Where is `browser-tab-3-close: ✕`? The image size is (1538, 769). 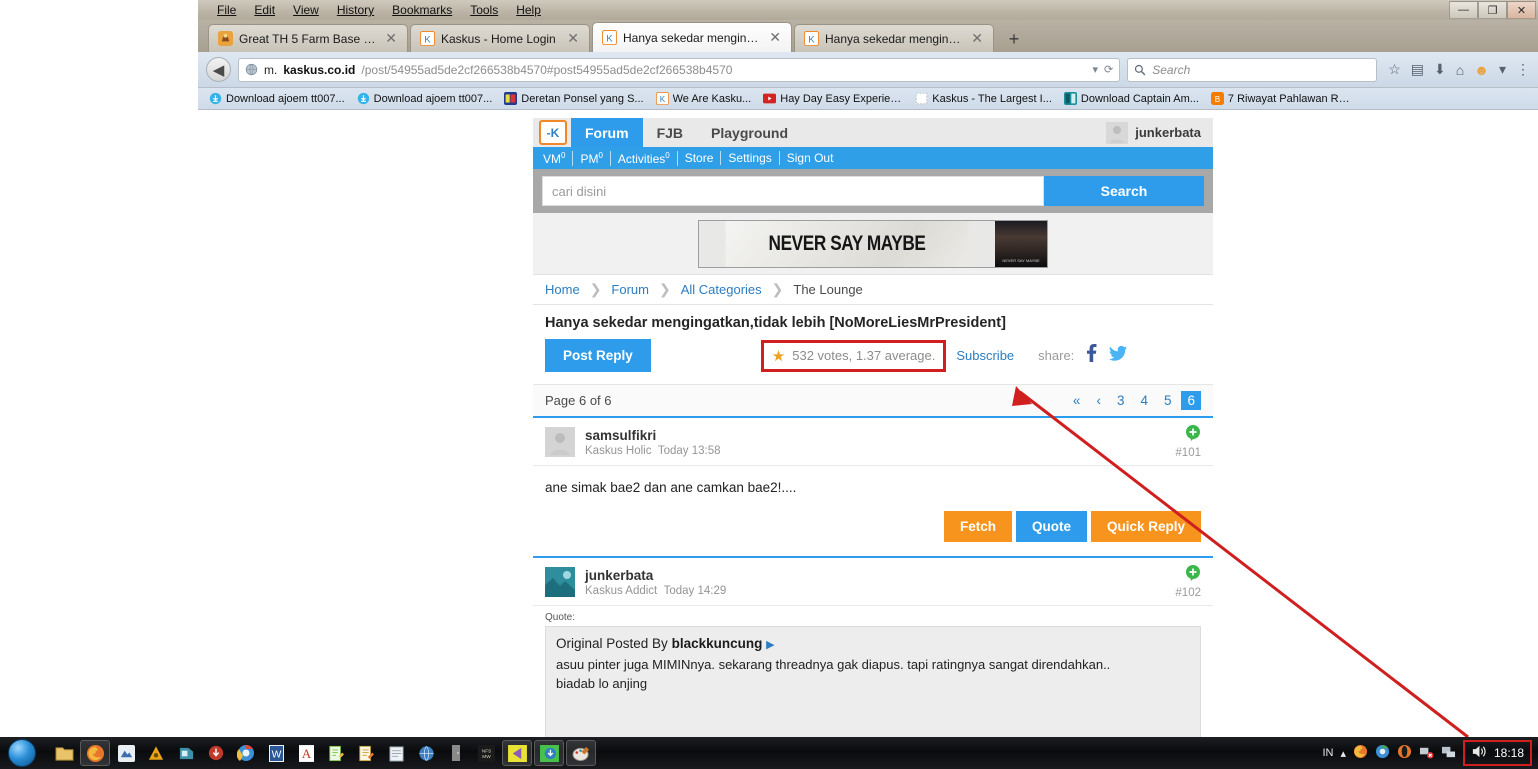 browser-tab-3-close: ✕ is located at coordinates (775, 37).